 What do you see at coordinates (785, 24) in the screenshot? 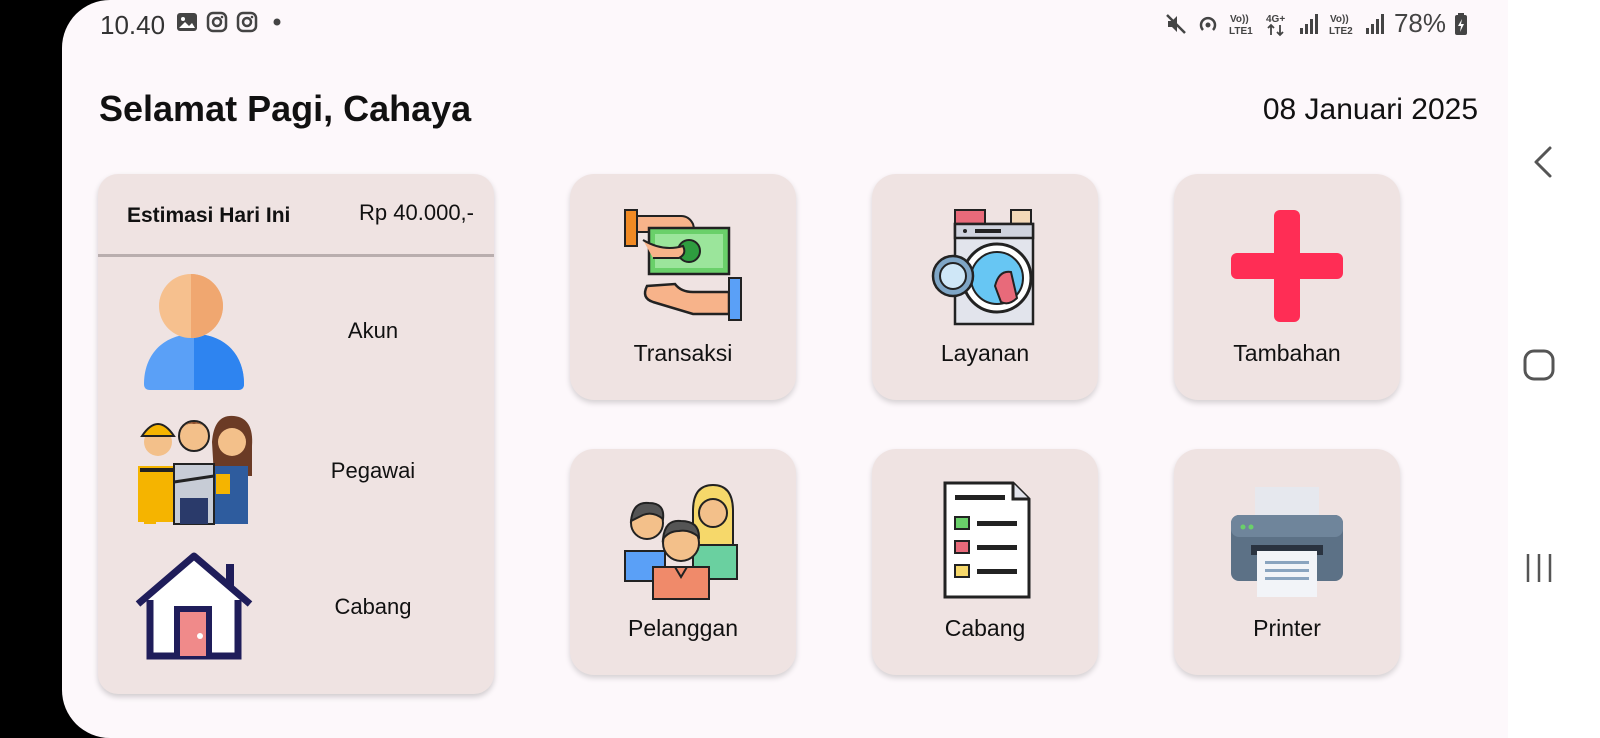
I see `status-bar: 10.40 Vo)) LTE1 4G+ Vo)) LTE2 78%` at bounding box center [785, 24].